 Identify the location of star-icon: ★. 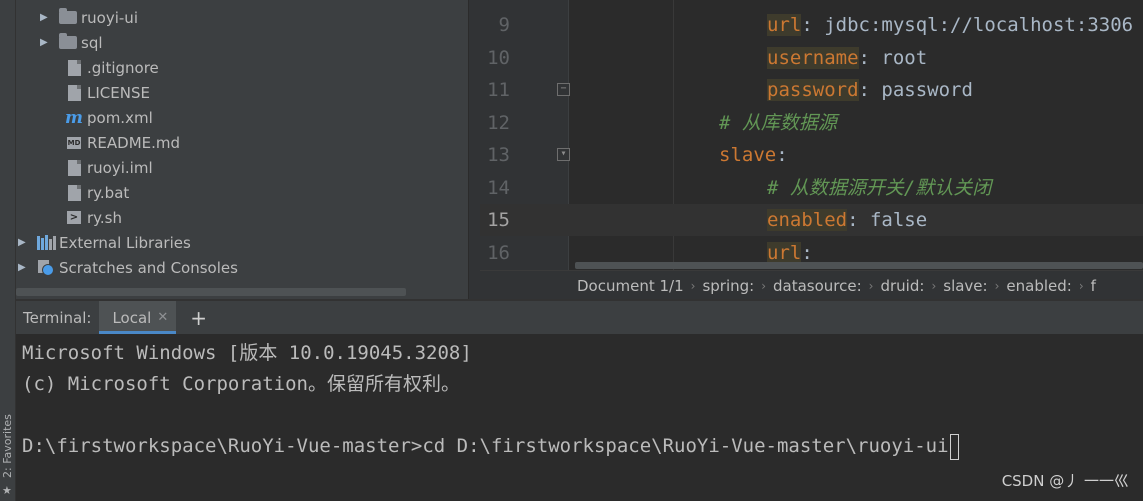
(7, 490).